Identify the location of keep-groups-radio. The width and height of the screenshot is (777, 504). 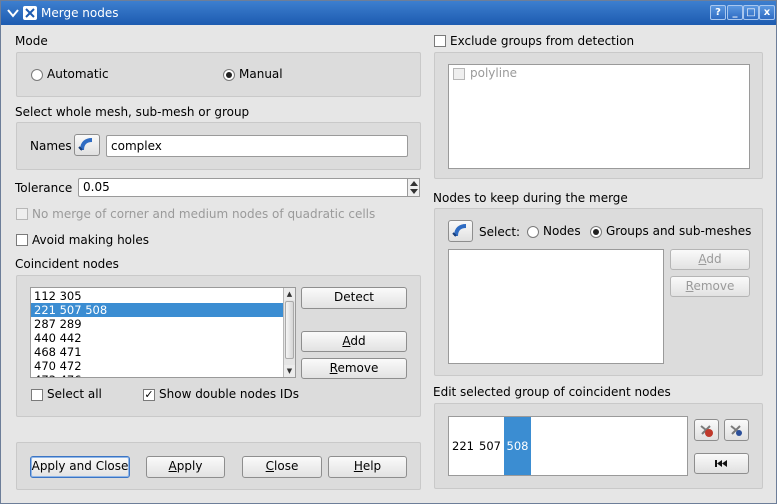
(596, 232).